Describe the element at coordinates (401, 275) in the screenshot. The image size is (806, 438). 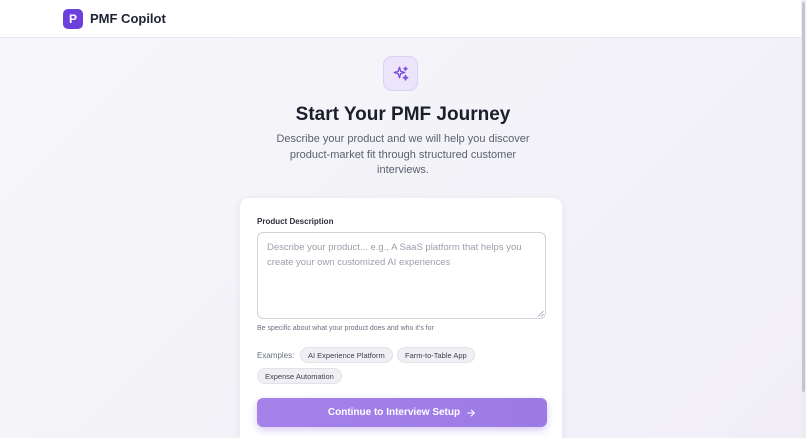
I see `product-description-input` at that location.